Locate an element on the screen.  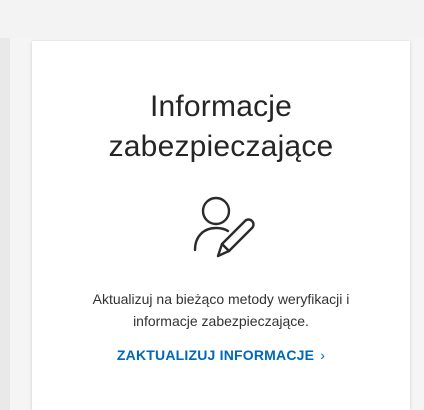
update-info-link-label: ZAKTUALIZUJ INFORMACJE is located at coordinates (215, 355).